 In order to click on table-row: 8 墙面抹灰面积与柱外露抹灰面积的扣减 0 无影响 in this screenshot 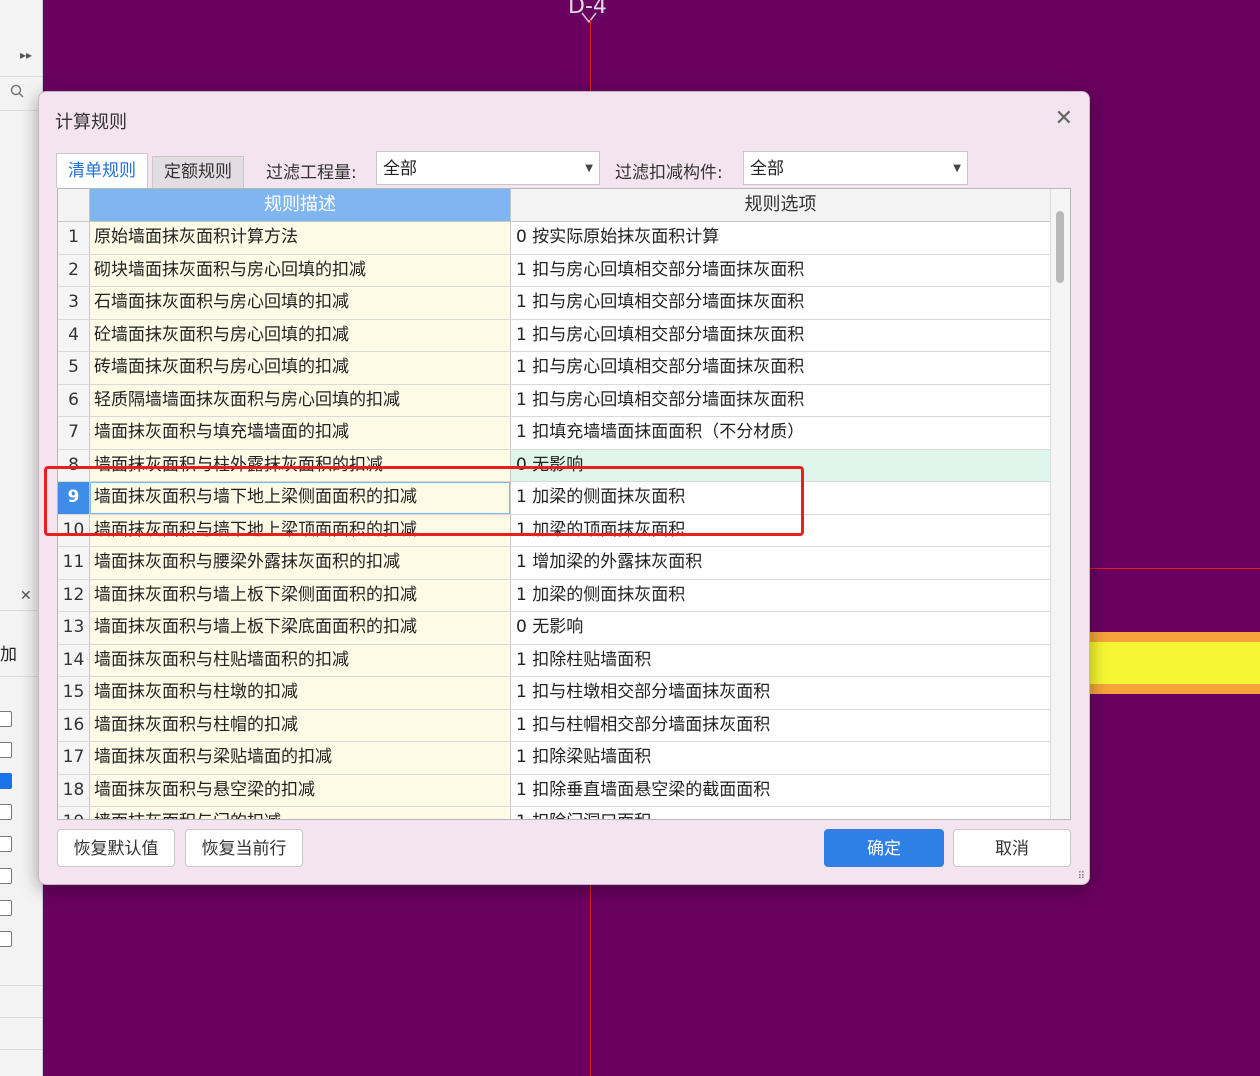, I will do `click(554, 465)`.